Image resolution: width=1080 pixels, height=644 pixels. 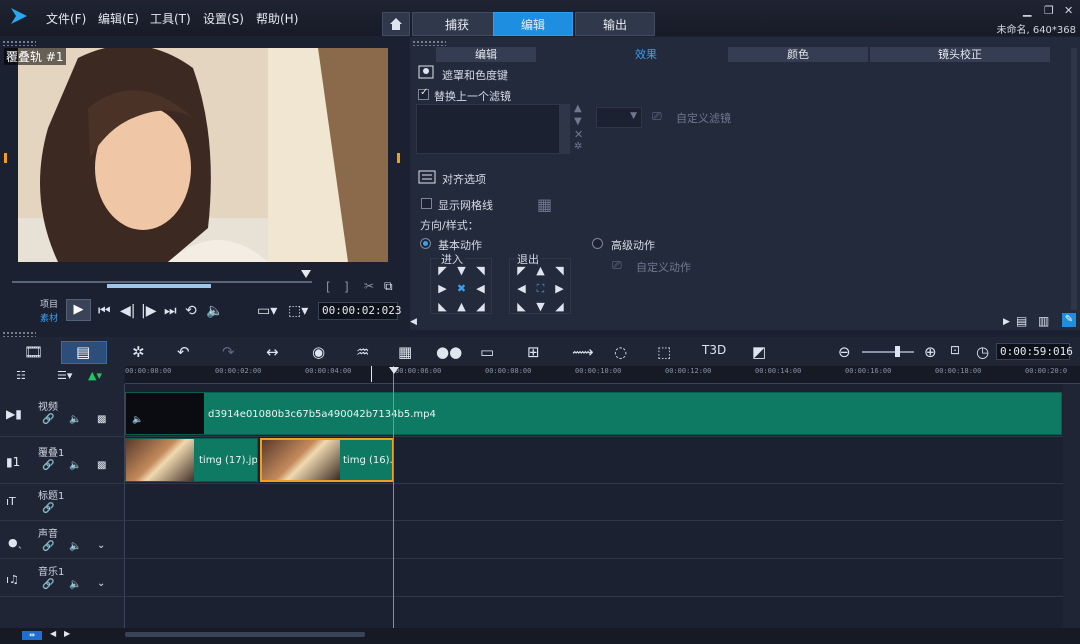 I want to click on menu-edit: 编辑(E), so click(x=118, y=18).